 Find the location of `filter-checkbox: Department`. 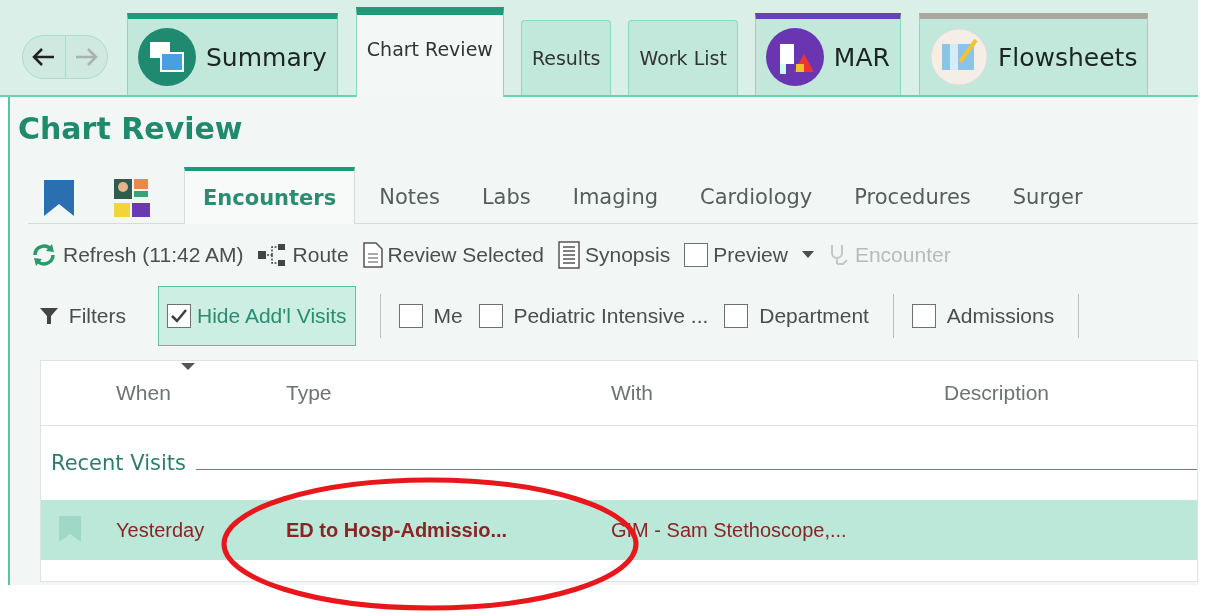

filter-checkbox: Department is located at coordinates (796, 316).